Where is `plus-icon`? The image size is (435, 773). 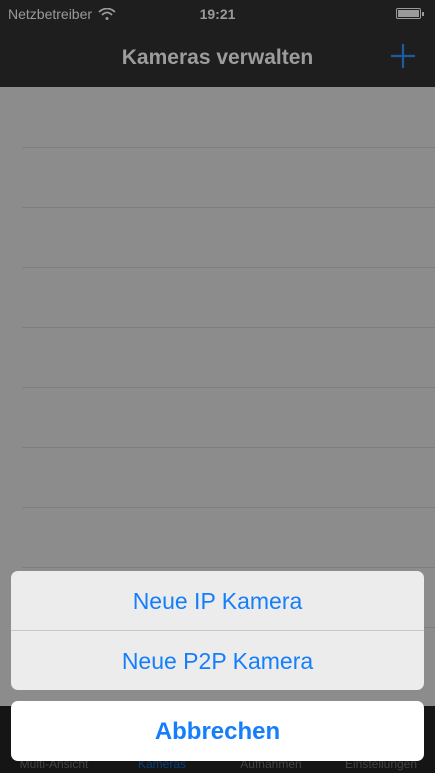
plus-icon is located at coordinates (403, 56).